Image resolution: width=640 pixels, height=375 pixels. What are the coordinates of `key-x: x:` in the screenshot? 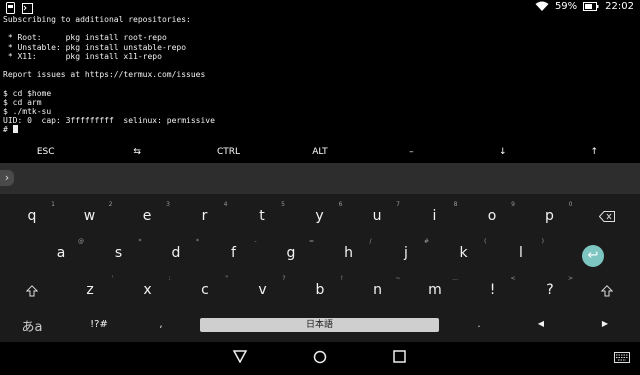 It's located at (148, 290).